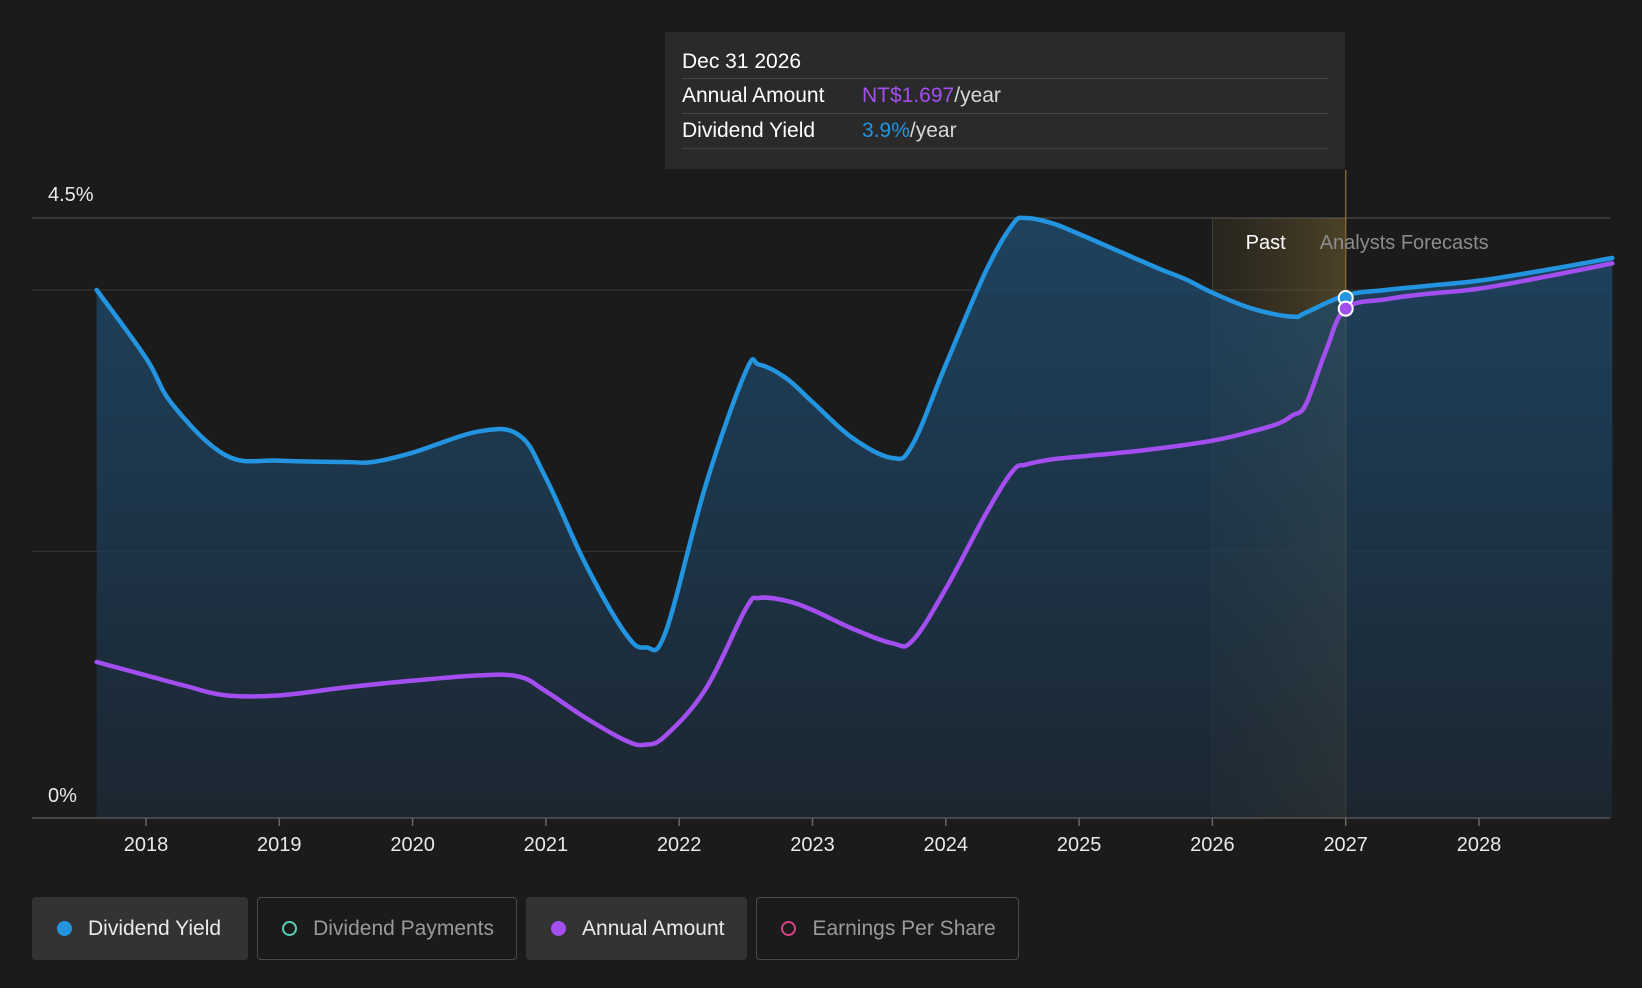 Image resolution: width=1642 pixels, height=988 pixels. What do you see at coordinates (71, 195) in the screenshot?
I see `y-tick-label-top: 4.5%` at bounding box center [71, 195].